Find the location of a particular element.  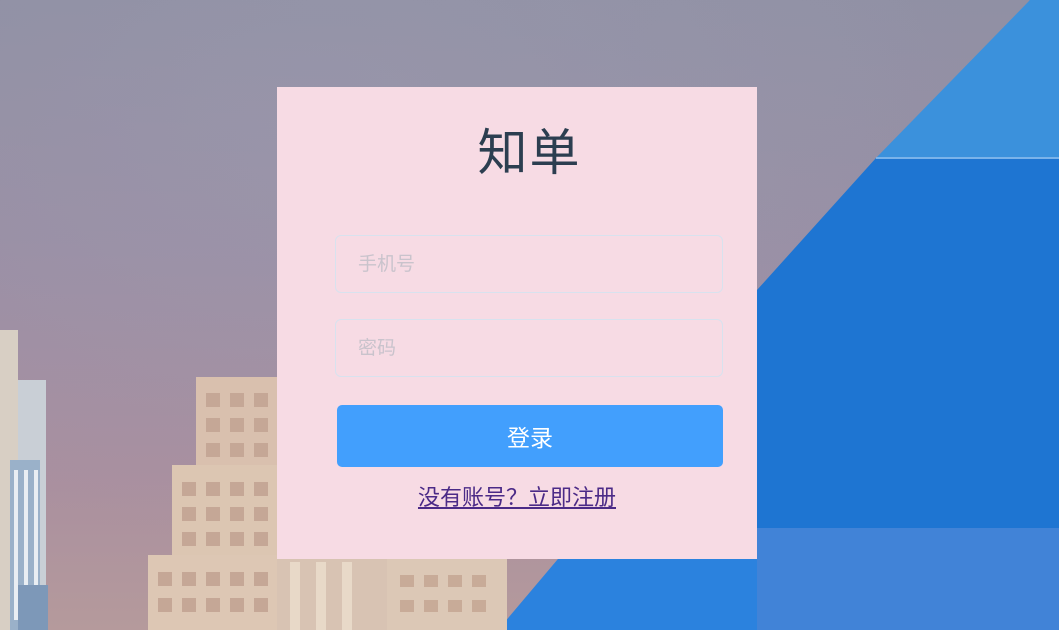

phone-input is located at coordinates (529, 264).